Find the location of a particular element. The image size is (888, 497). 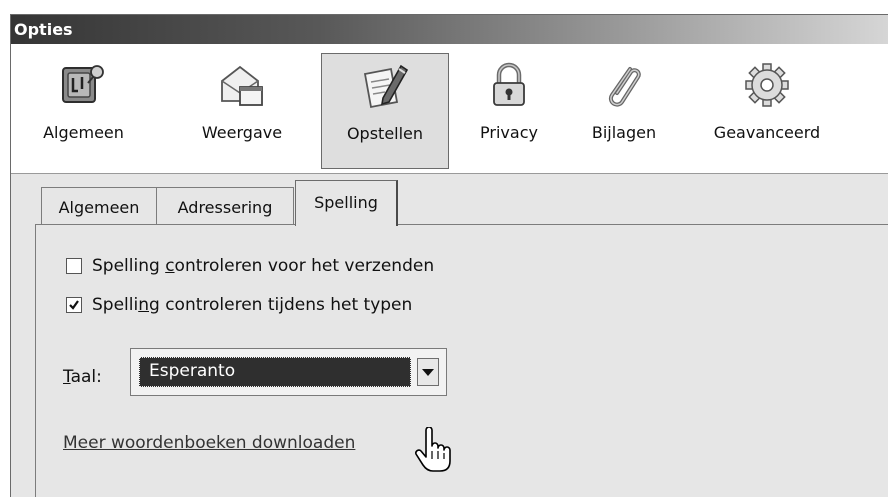

gear-icon is located at coordinates (767, 85).